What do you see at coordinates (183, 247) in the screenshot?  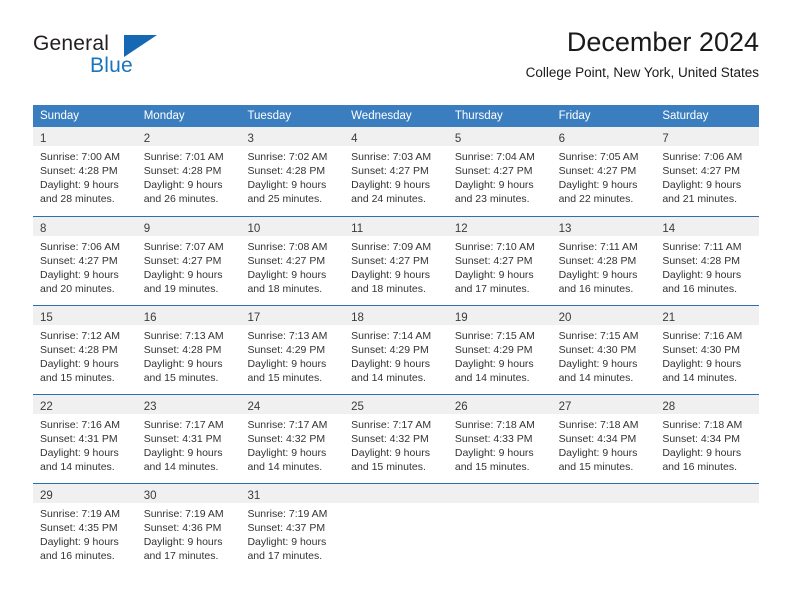 I see `sunrise-text: Sunrise: 7:07 AM` at bounding box center [183, 247].